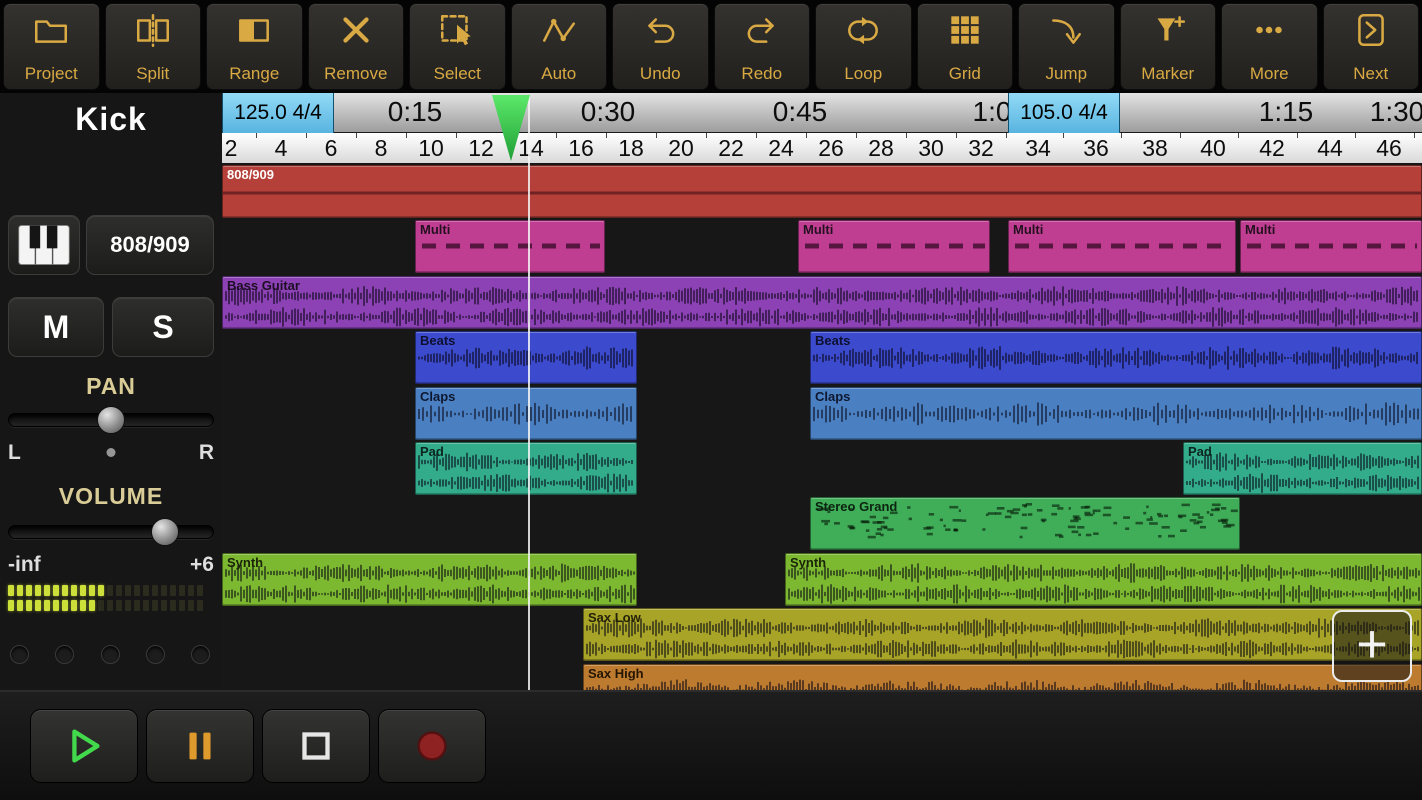  I want to click on volume-slider, so click(111, 532).